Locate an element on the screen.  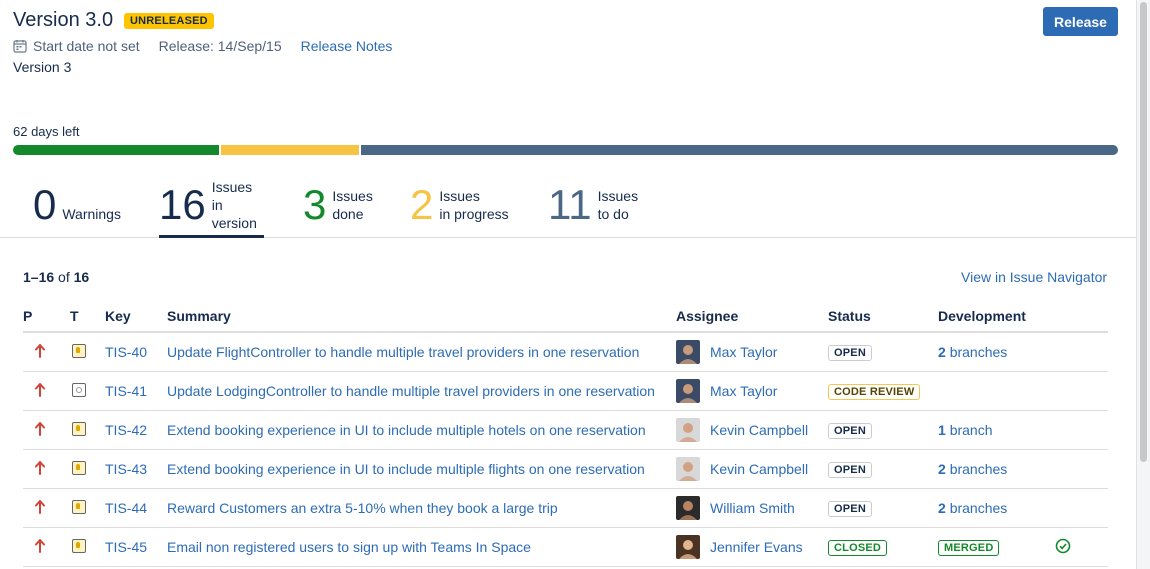
column-header: P is located at coordinates (46, 316).